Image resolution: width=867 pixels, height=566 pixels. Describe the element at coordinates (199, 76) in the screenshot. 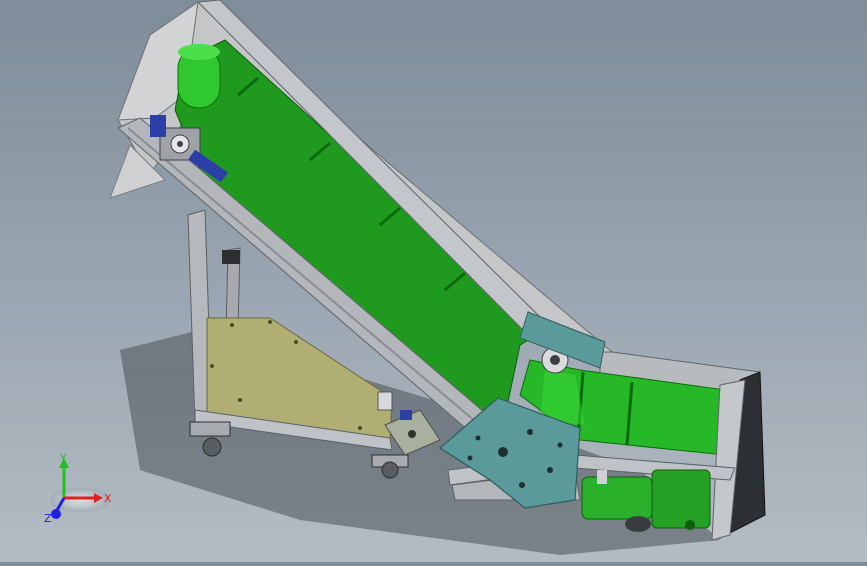

I see `head-drum` at that location.